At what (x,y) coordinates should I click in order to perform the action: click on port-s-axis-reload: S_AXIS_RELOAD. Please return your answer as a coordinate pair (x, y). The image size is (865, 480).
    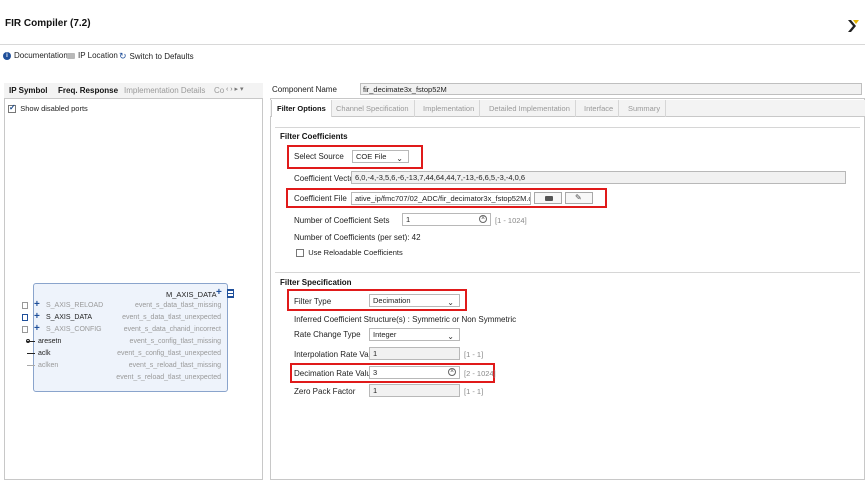
    Looking at the image, I should click on (75, 305).